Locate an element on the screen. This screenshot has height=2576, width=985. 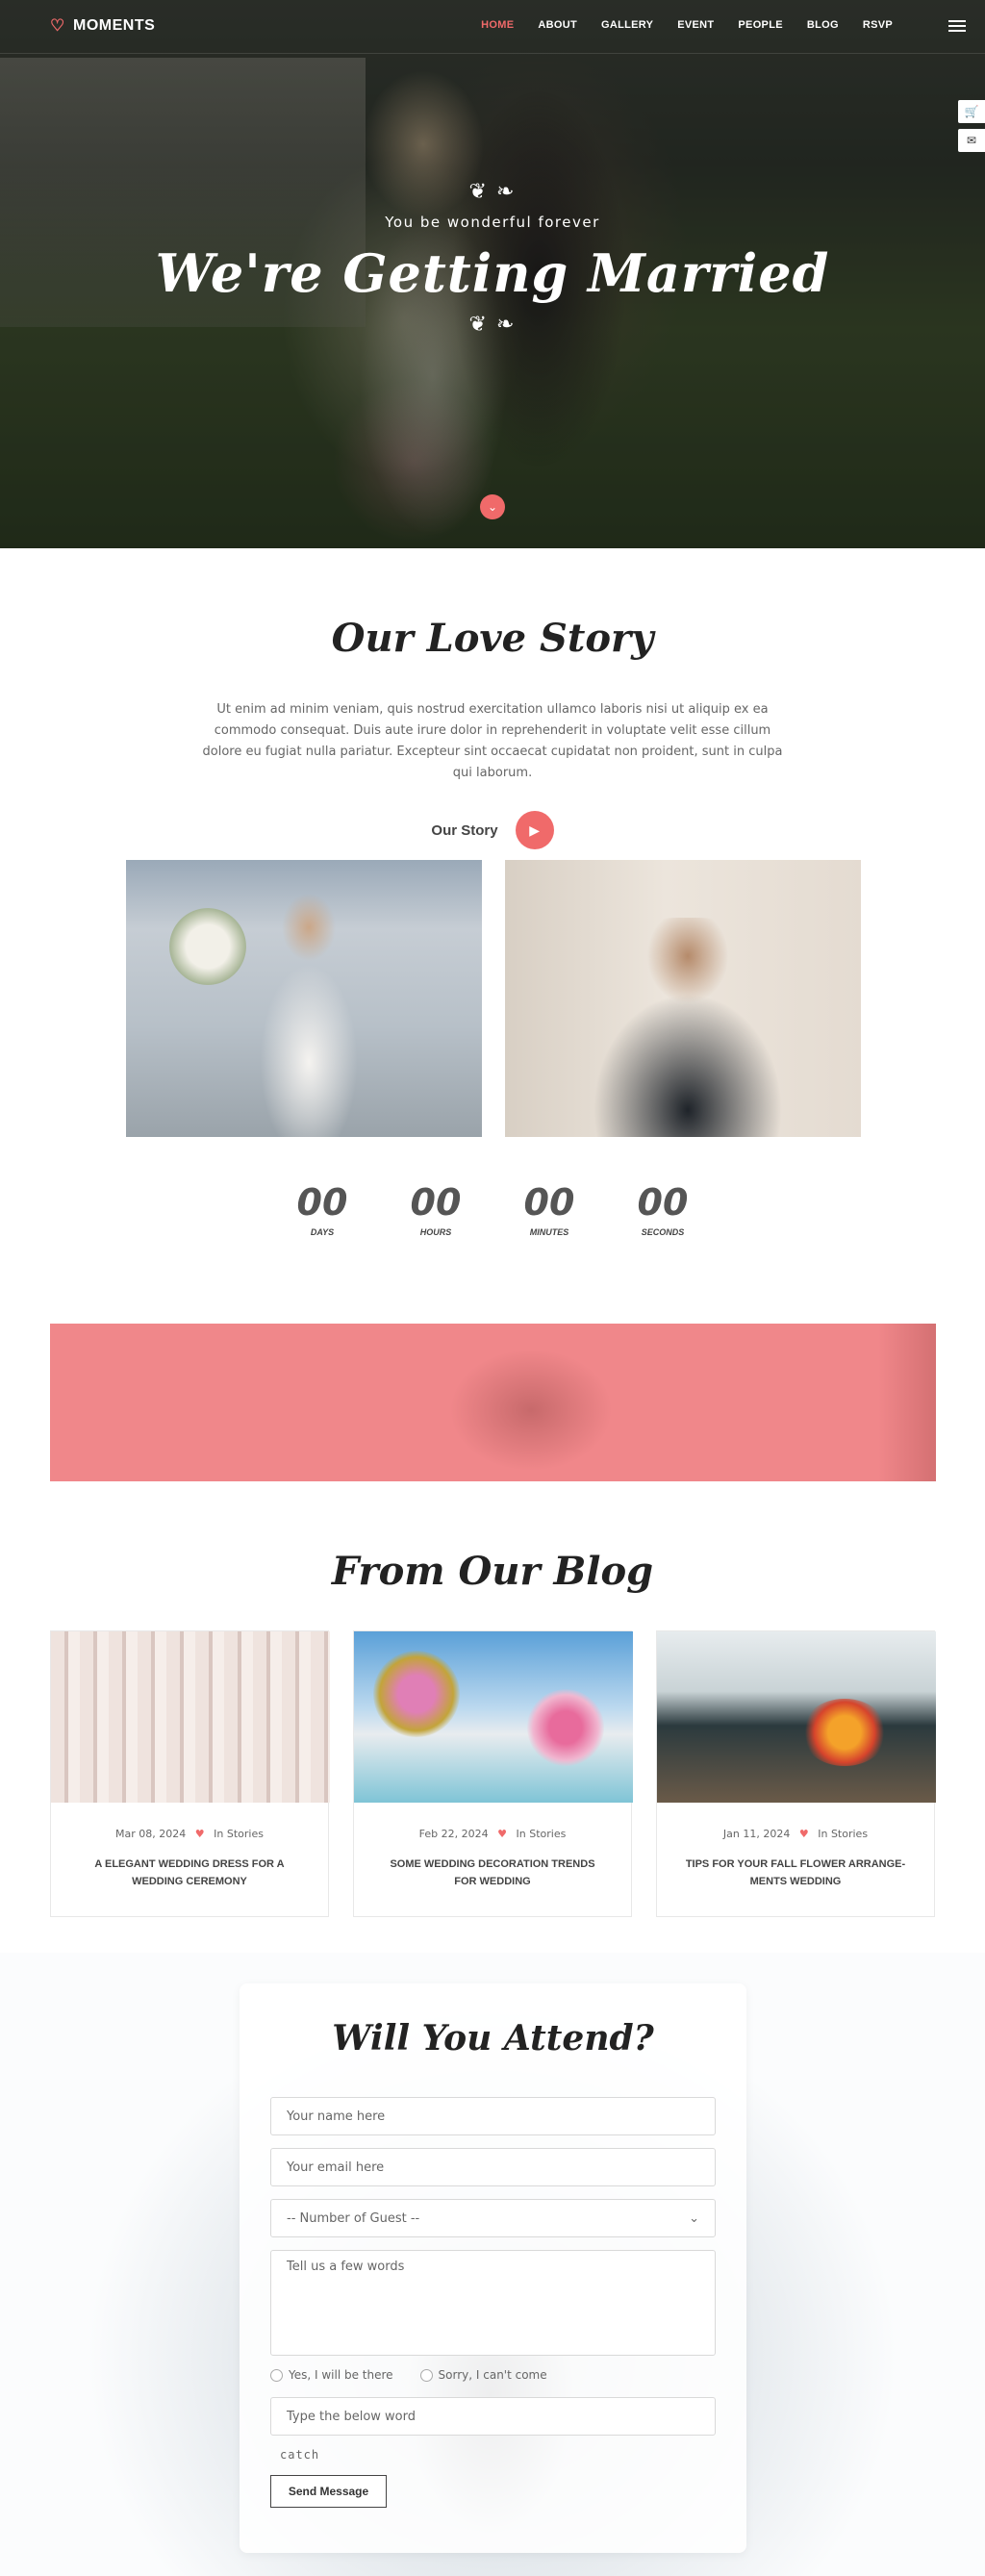
countdown-seconds: 00 SECONDS is located at coordinates (663, 1209).